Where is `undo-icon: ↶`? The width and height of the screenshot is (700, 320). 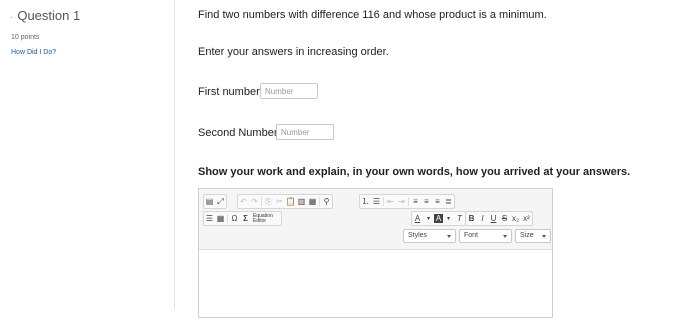
undo-icon: ↶ is located at coordinates (243, 201).